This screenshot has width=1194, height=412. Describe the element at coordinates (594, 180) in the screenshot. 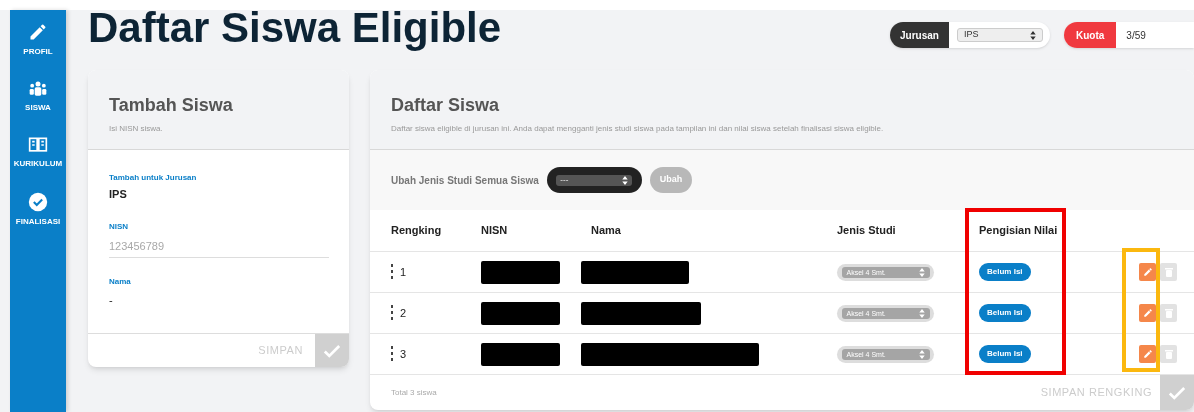

I see `study-type-select: ---` at that location.